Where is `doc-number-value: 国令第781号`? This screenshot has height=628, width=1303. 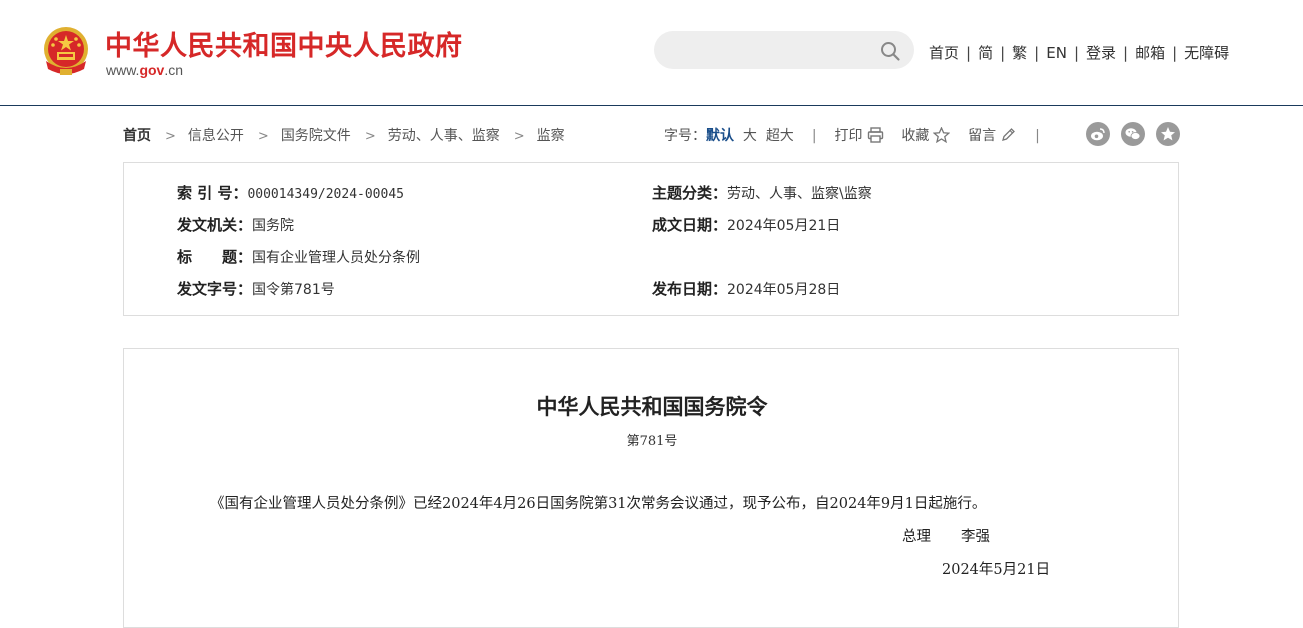 doc-number-value: 国令第781号 is located at coordinates (293, 290).